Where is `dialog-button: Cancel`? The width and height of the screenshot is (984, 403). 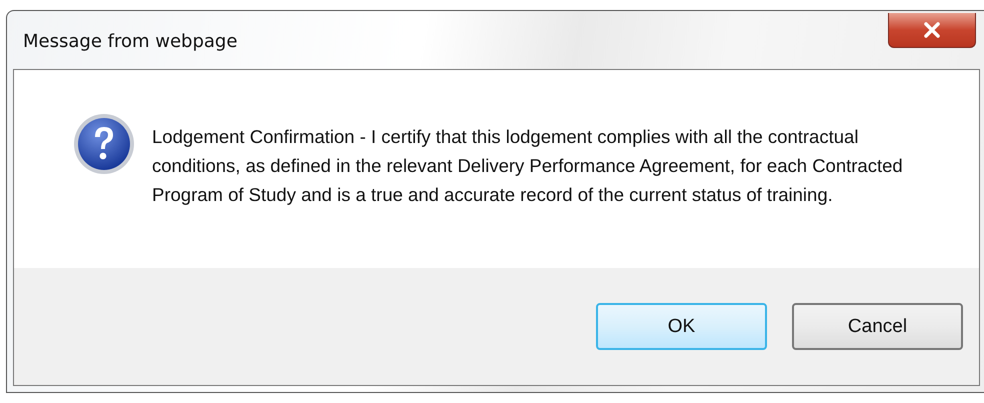
dialog-button: Cancel is located at coordinates (877, 326).